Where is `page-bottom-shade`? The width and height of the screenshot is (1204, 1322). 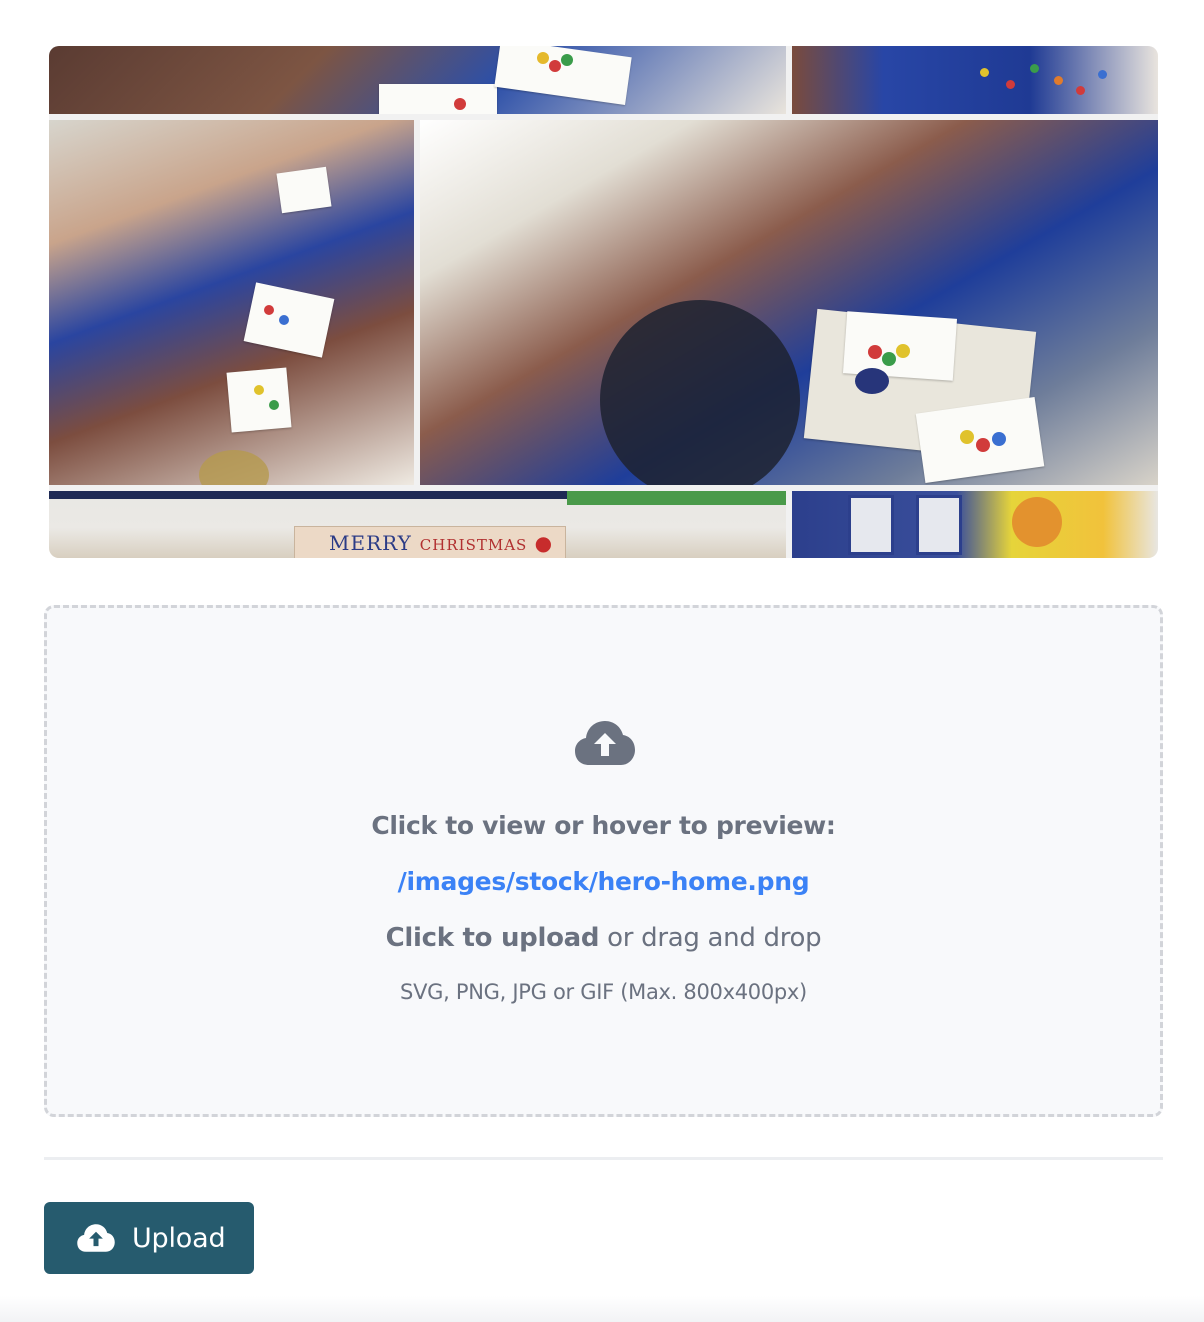 page-bottom-shade is located at coordinates (602, 1309).